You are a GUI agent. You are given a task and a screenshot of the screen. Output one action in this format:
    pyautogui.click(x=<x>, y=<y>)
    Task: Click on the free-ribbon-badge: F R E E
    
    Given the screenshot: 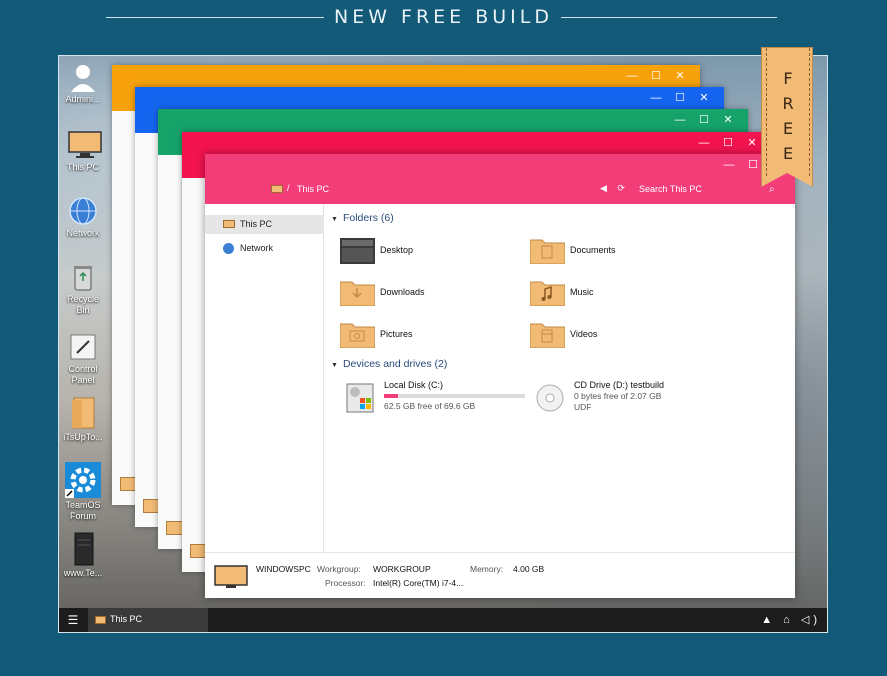 What is the action you would take?
    pyautogui.click(x=787, y=117)
    